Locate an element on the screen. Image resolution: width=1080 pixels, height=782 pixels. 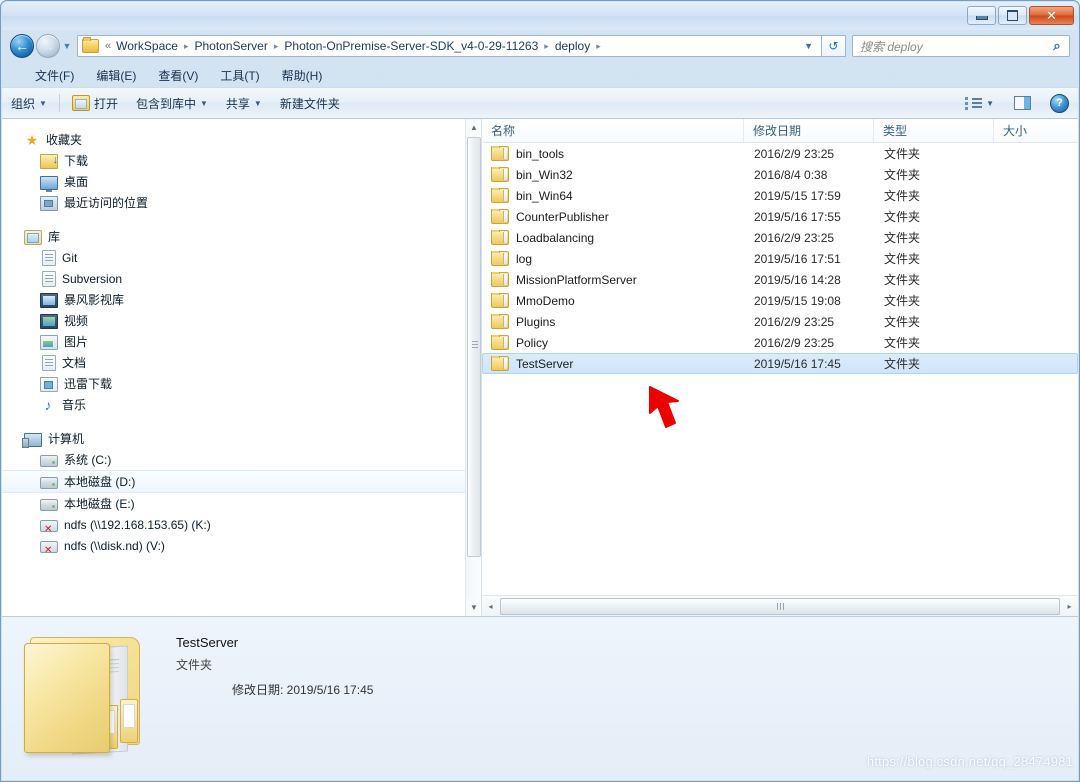
column-header-name: 名称 is located at coordinates (613, 130).